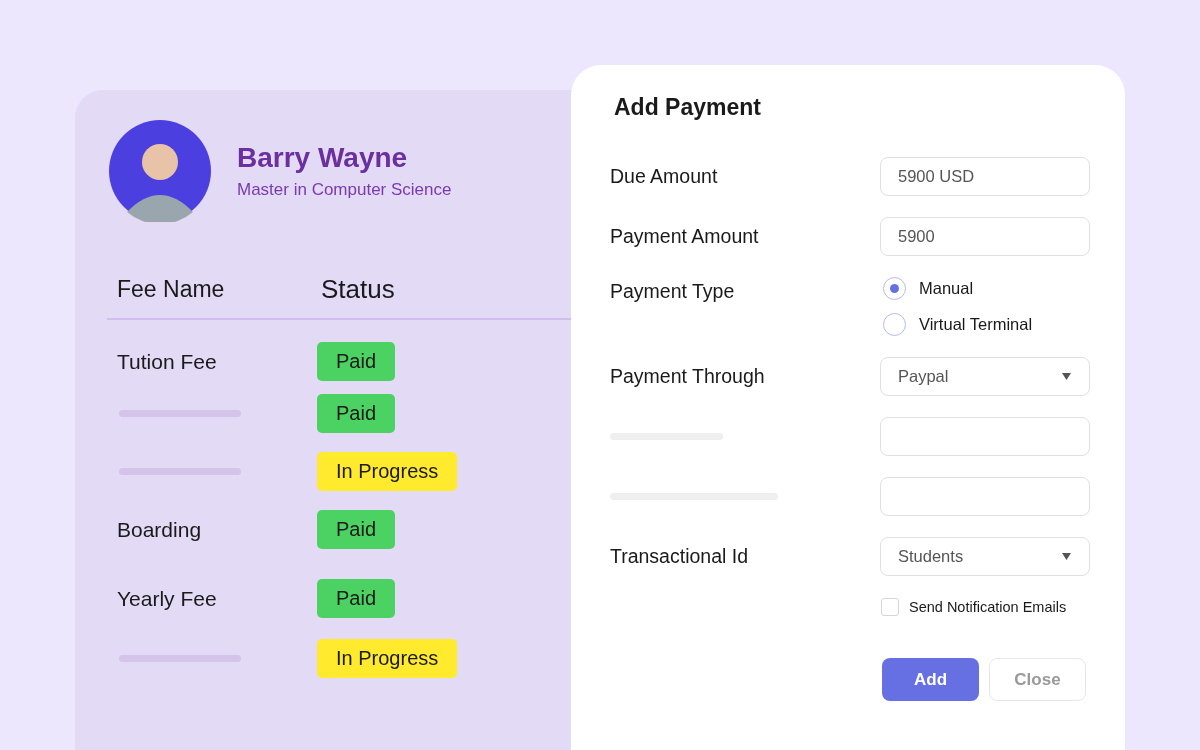 Image resolution: width=1200 pixels, height=750 pixels. Describe the element at coordinates (930, 679) in the screenshot. I see `add-button: Add` at that location.